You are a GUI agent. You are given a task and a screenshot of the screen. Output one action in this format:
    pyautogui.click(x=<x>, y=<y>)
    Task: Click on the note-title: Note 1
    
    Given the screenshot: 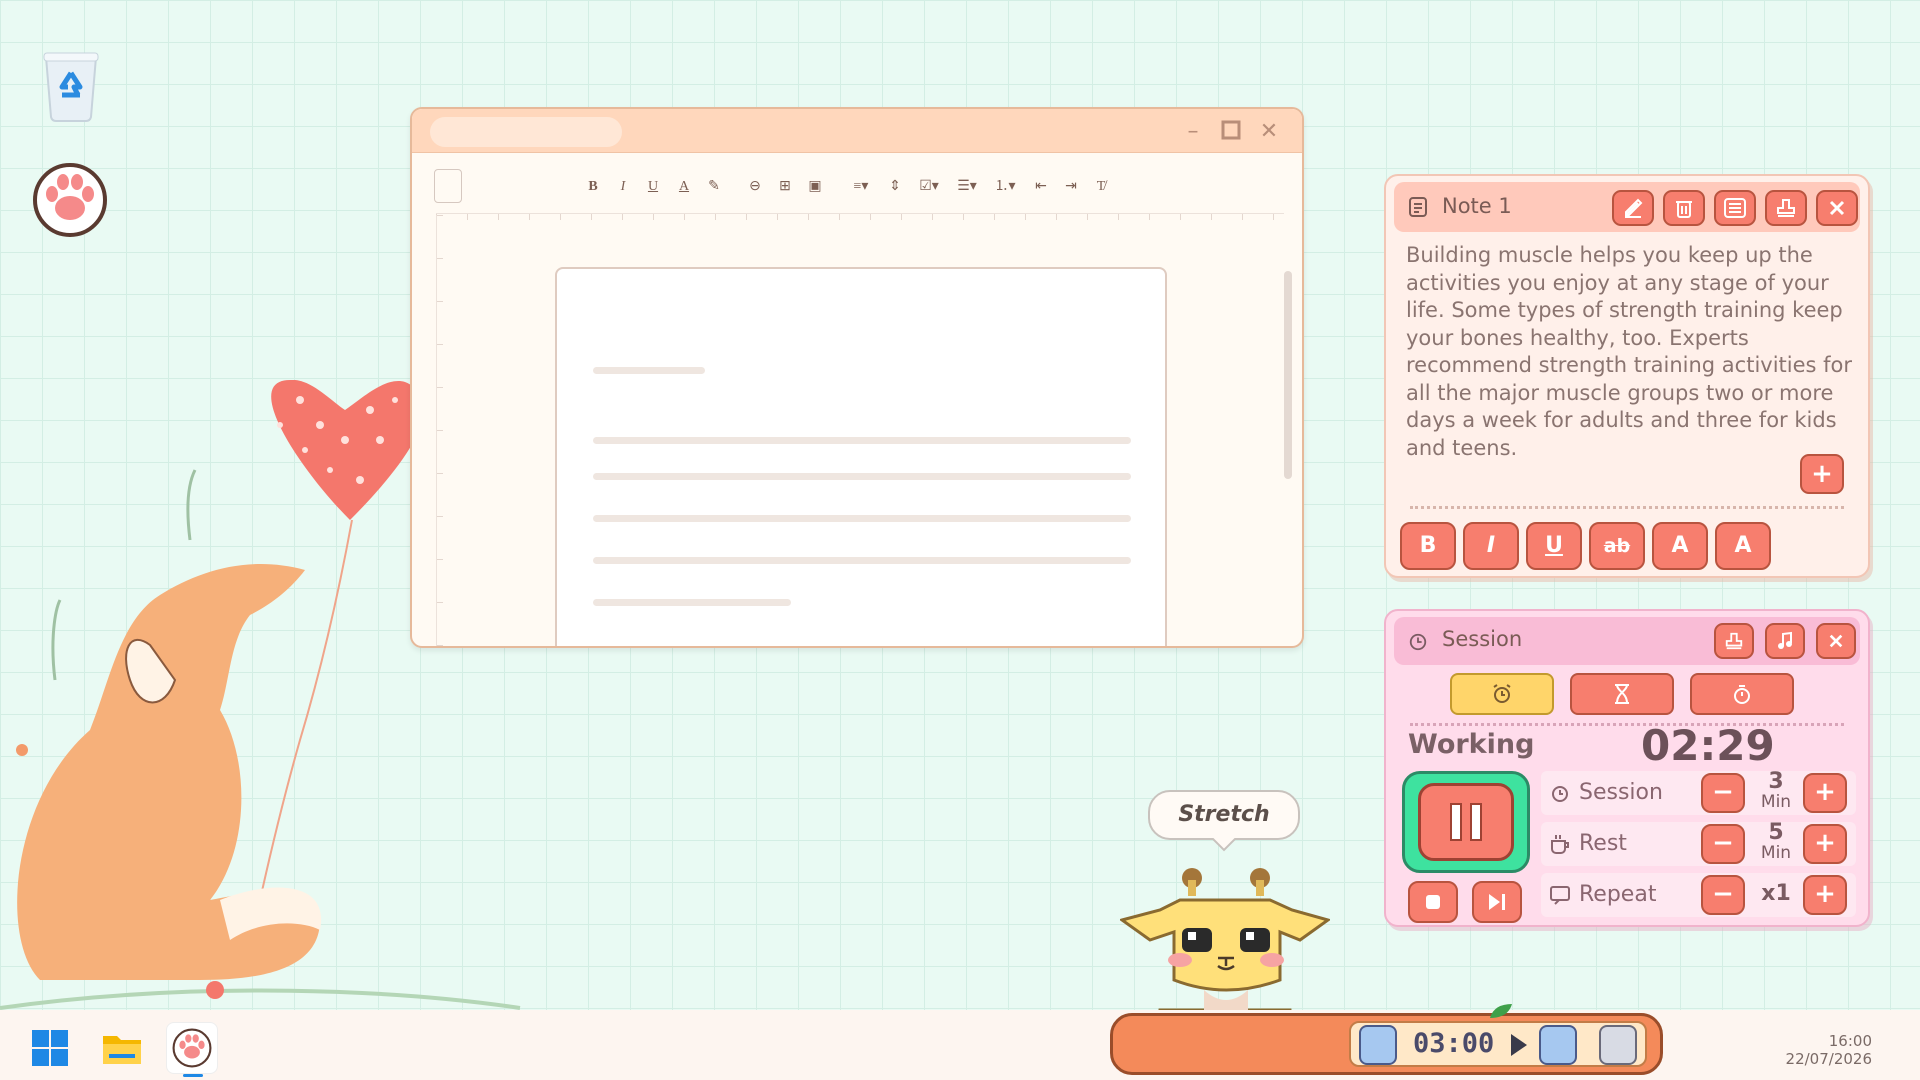 What is the action you would take?
    pyautogui.click(x=1477, y=206)
    